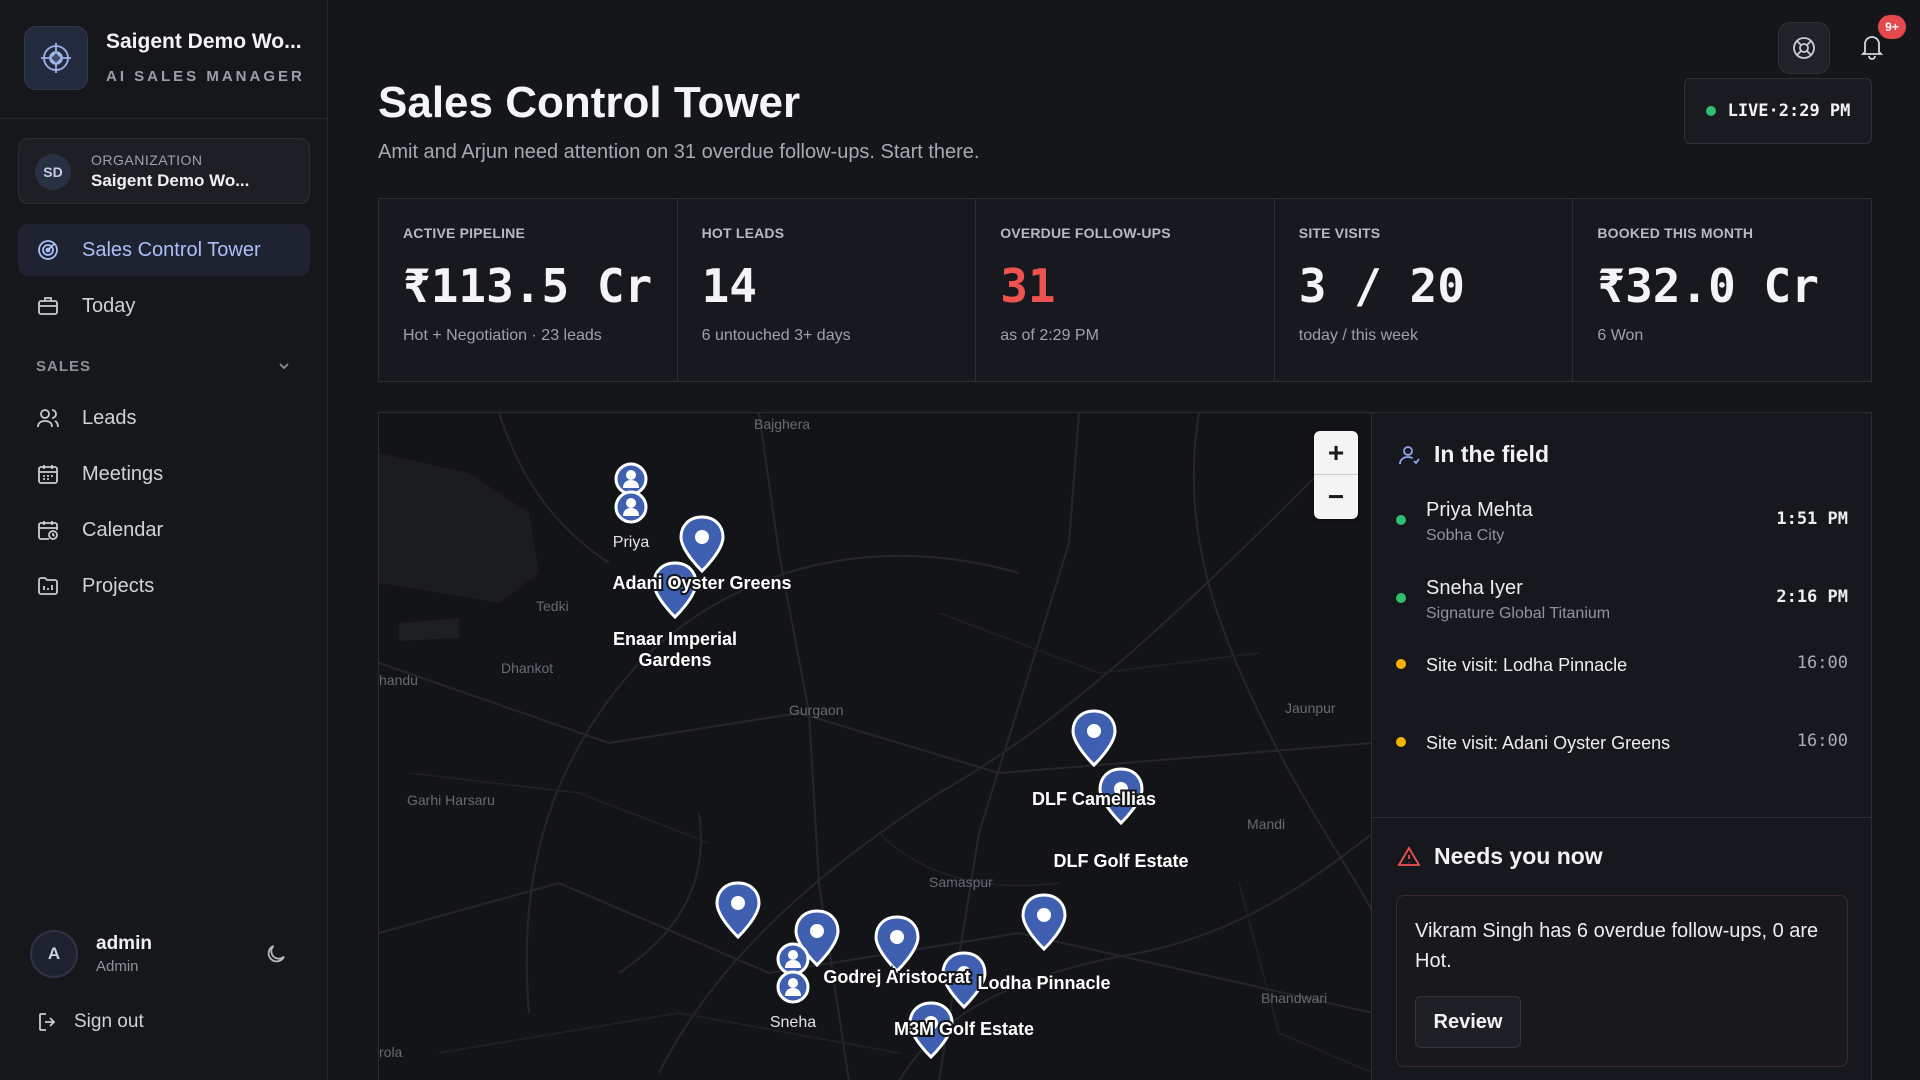 Image resolution: width=1920 pixels, height=1080 pixels. What do you see at coordinates (109, 417) in the screenshot?
I see `sidebar-item-label: Leads` at bounding box center [109, 417].